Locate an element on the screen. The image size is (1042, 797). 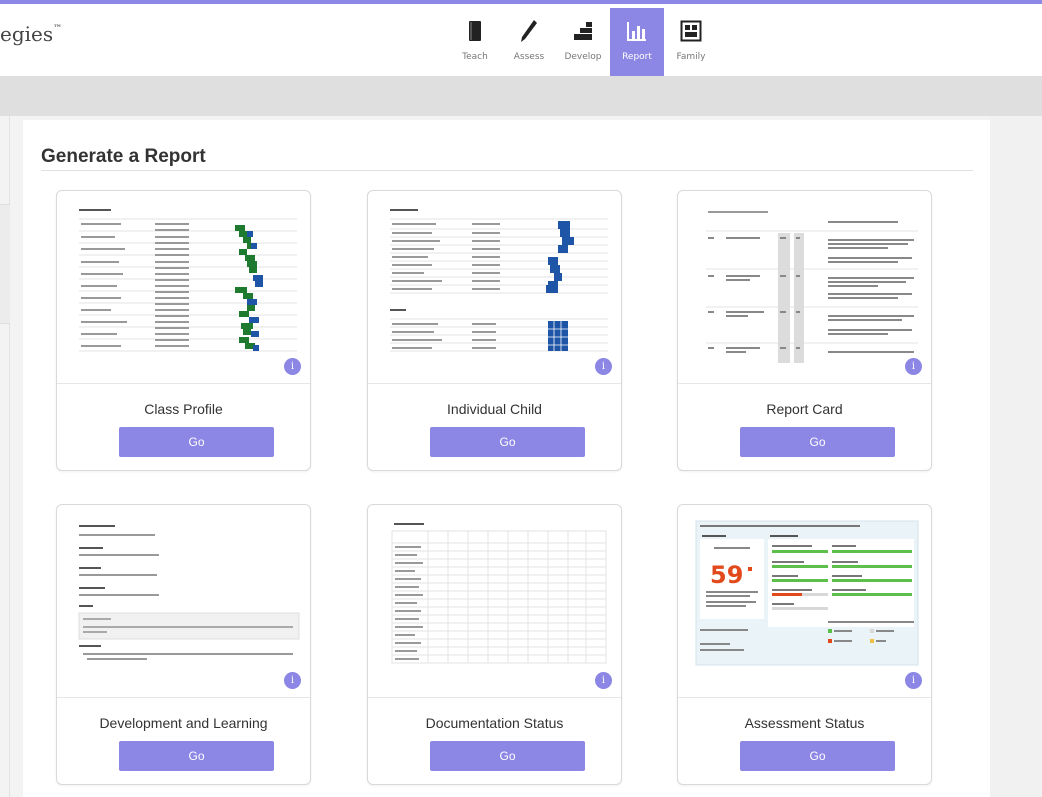
individual-child-go-button: Go is located at coordinates (507, 442).